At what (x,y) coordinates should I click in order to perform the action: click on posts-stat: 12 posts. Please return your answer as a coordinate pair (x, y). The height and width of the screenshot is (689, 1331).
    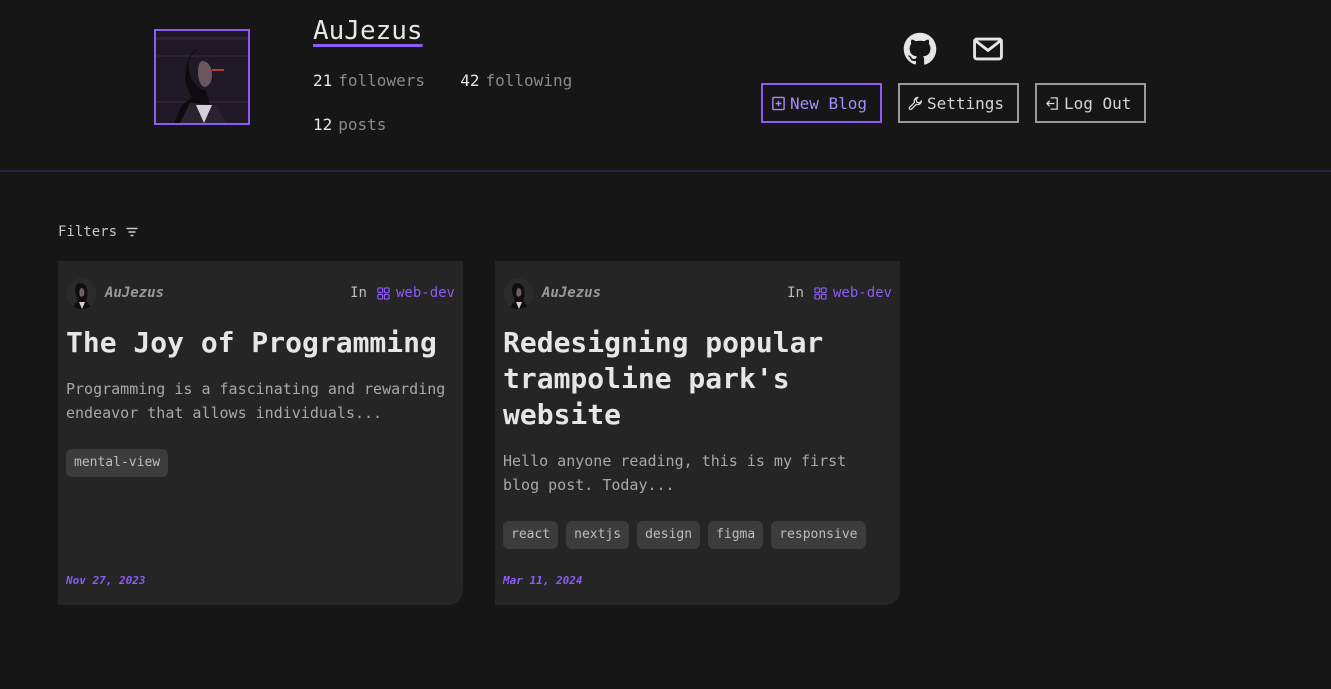
    Looking at the image, I should click on (349, 124).